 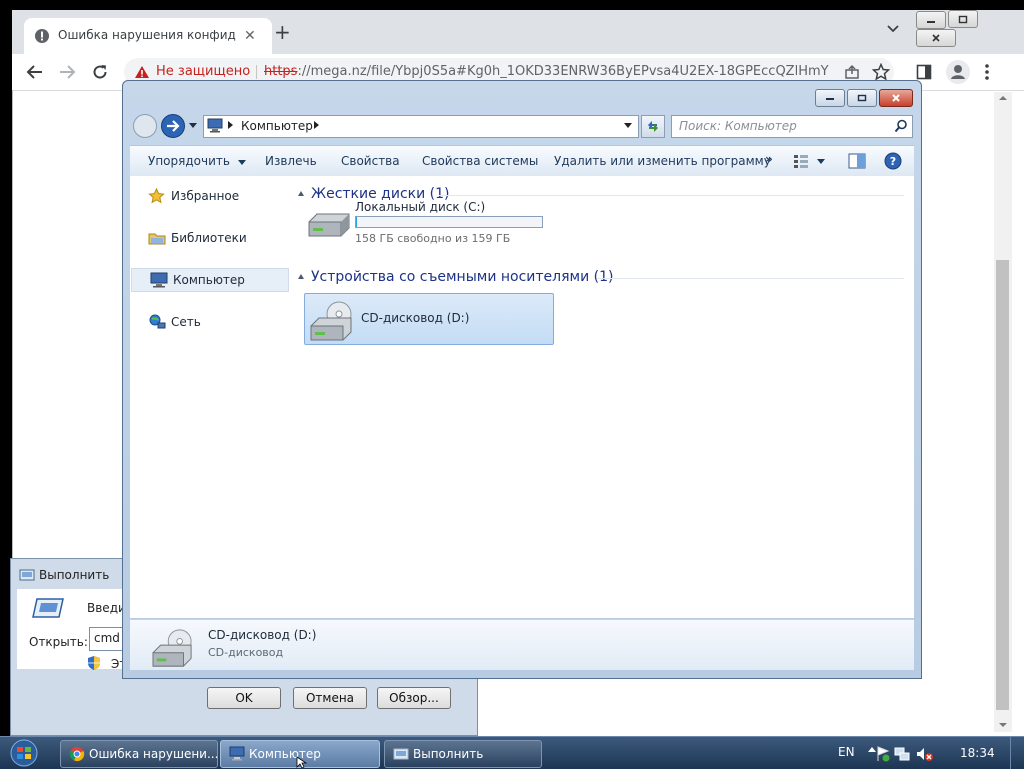 What do you see at coordinates (448, 754) in the screenshot?
I see `taskbar-label: Выполнить` at bounding box center [448, 754].